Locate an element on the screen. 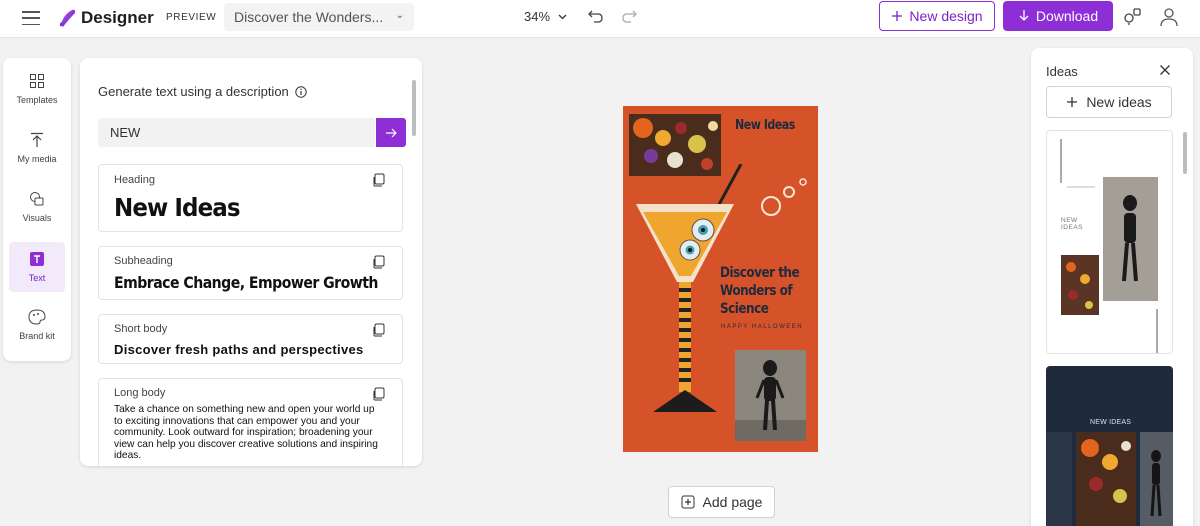  ideas-title: Ideas is located at coordinates (1062, 71).